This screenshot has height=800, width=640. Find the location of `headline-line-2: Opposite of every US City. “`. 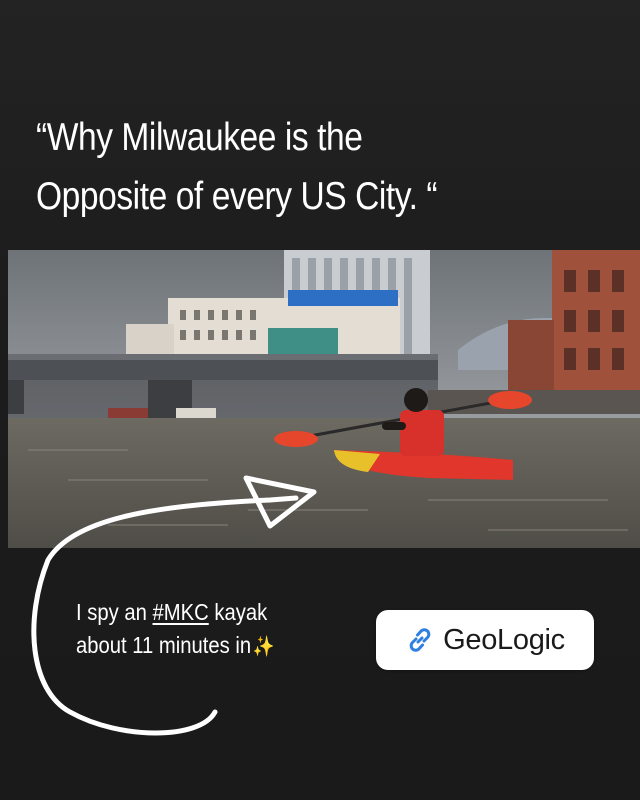

headline-line-2: Opposite of every US City. “ is located at coordinates (237, 196).